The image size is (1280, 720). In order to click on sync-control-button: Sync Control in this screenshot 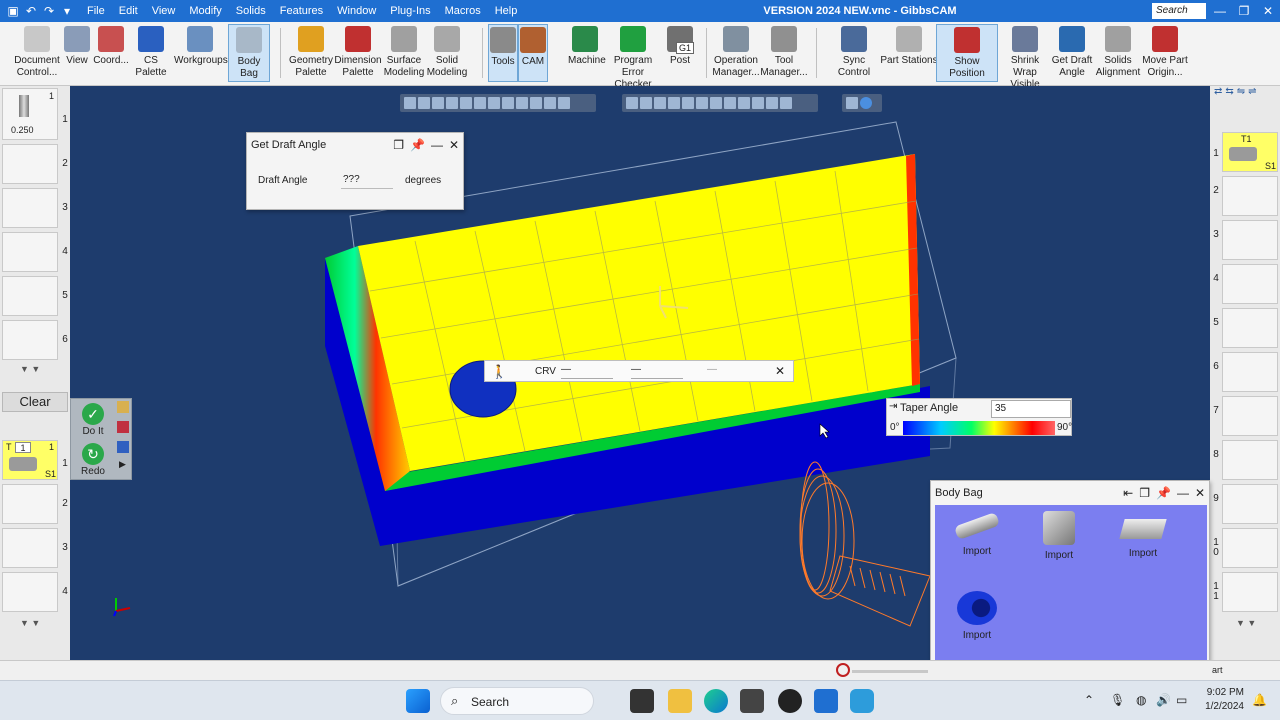, I will do `click(854, 53)`.